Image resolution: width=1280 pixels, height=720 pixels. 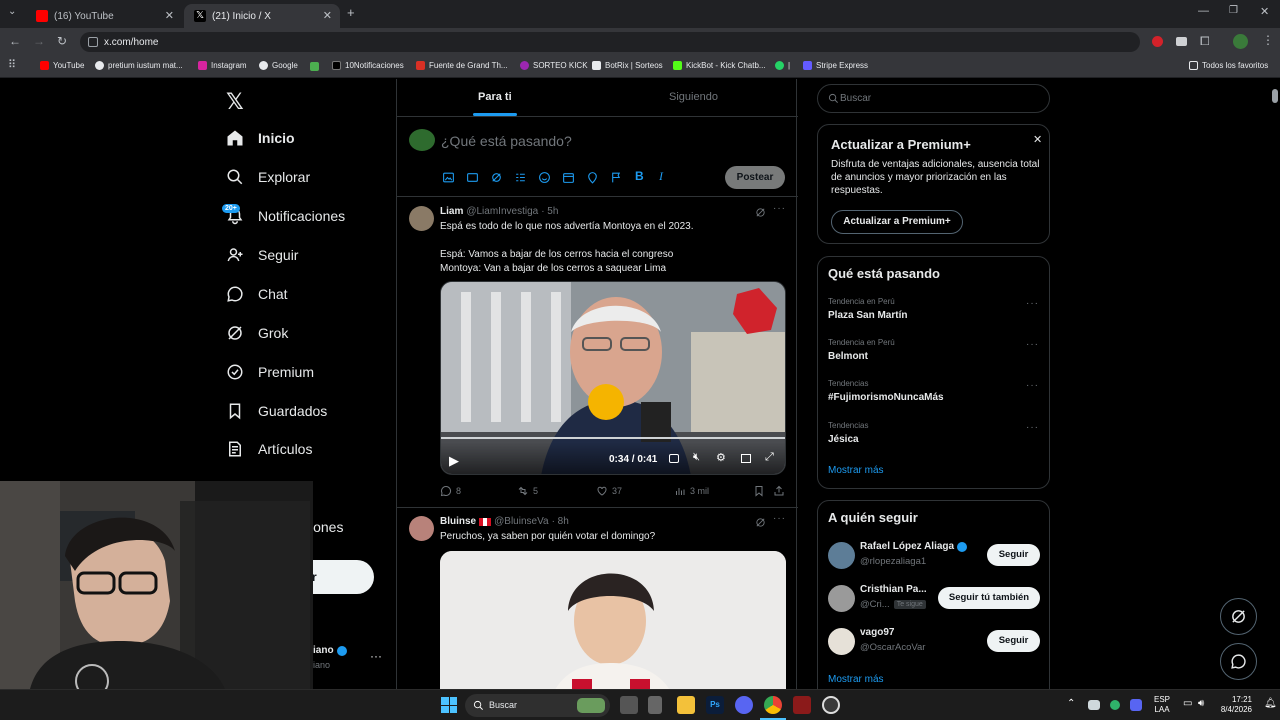 I want to click on tweet-author-handle: @BluinseVa, so click(x=521, y=521).